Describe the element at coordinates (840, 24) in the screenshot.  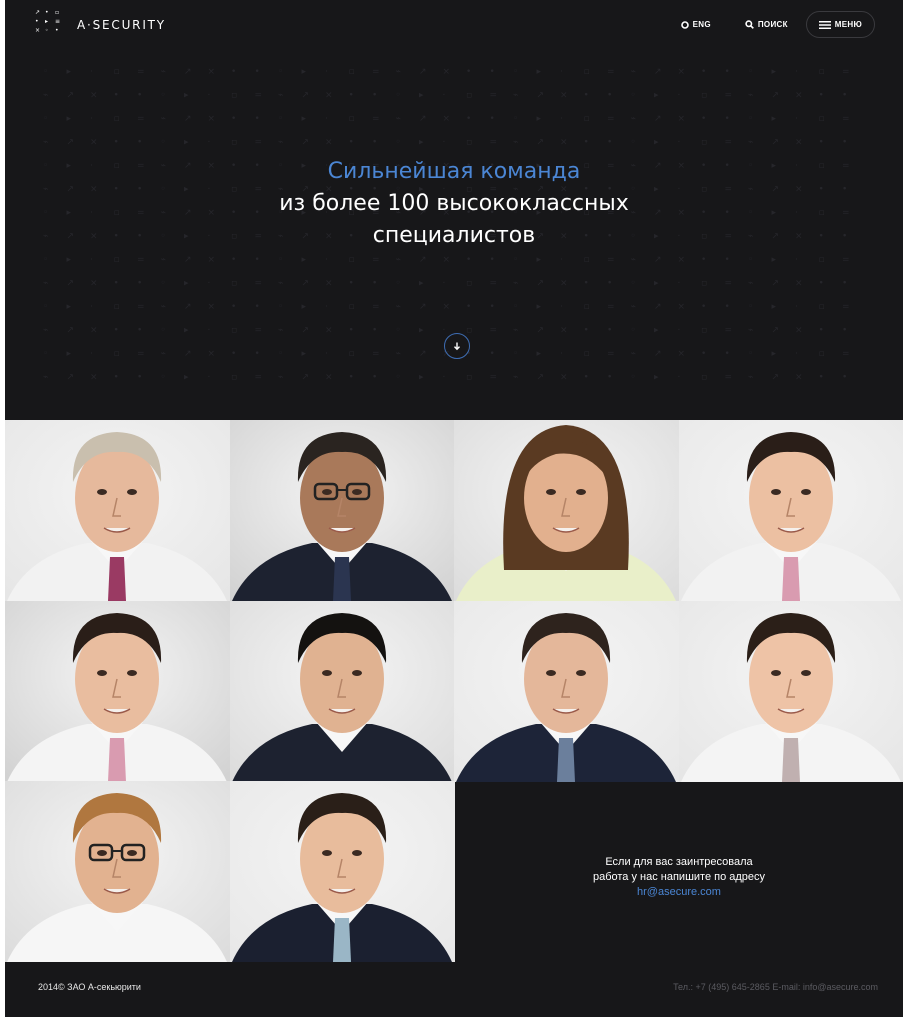
I see `menu-button: МЕНЮ` at that location.